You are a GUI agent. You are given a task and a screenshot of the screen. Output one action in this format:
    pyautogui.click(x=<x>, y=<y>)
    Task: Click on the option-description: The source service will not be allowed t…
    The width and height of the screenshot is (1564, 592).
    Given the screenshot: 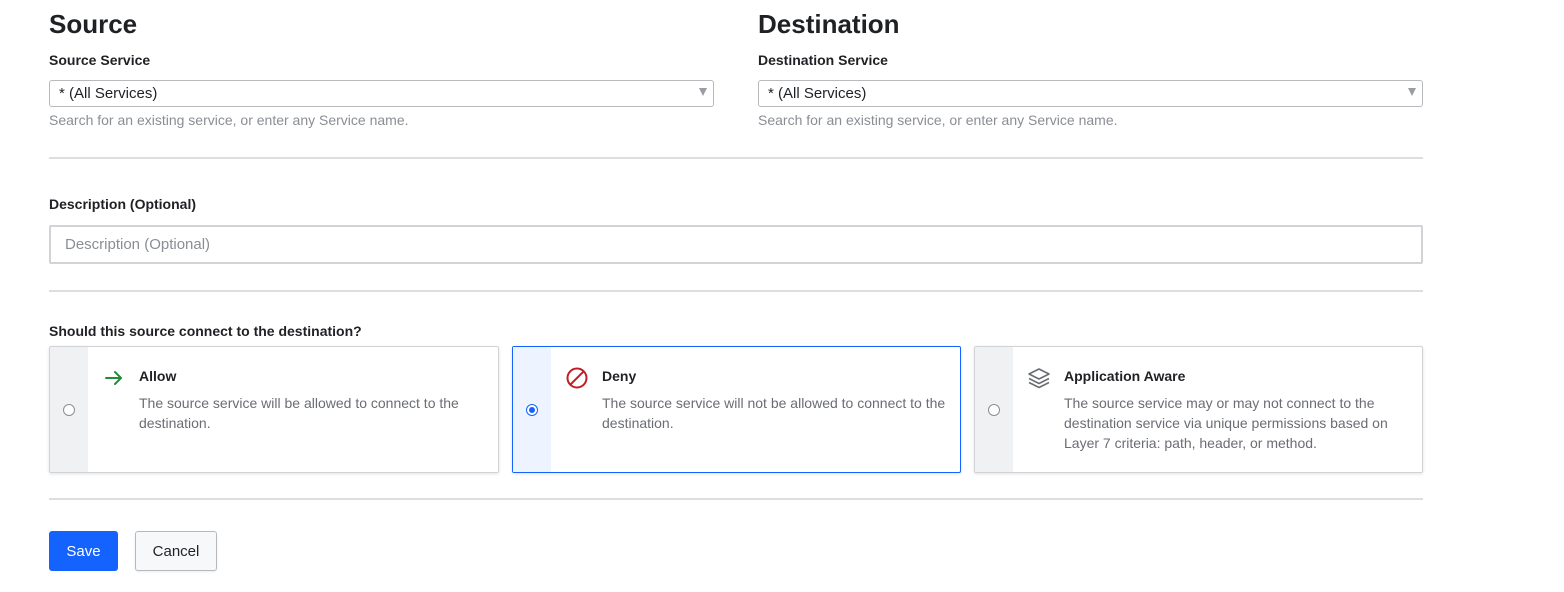 What is the action you would take?
    pyautogui.click(x=774, y=413)
    